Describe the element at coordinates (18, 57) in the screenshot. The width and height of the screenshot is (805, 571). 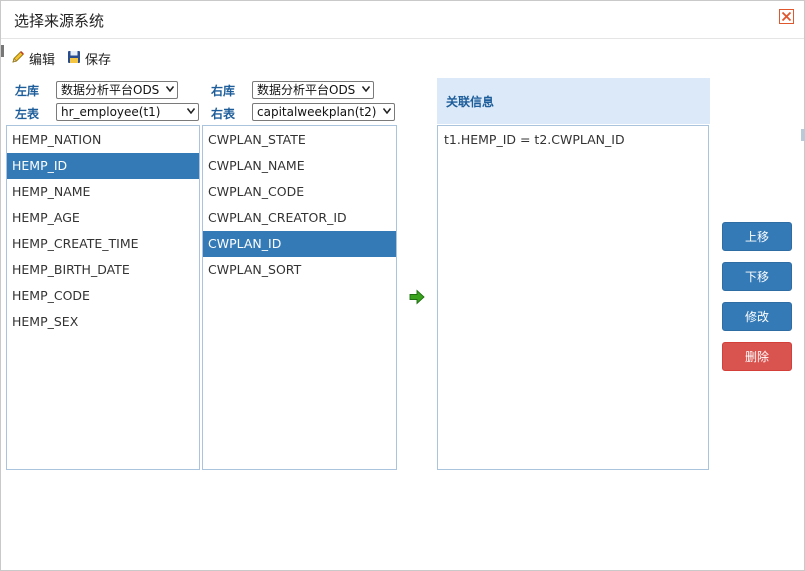
I see `pencil-icon` at that location.